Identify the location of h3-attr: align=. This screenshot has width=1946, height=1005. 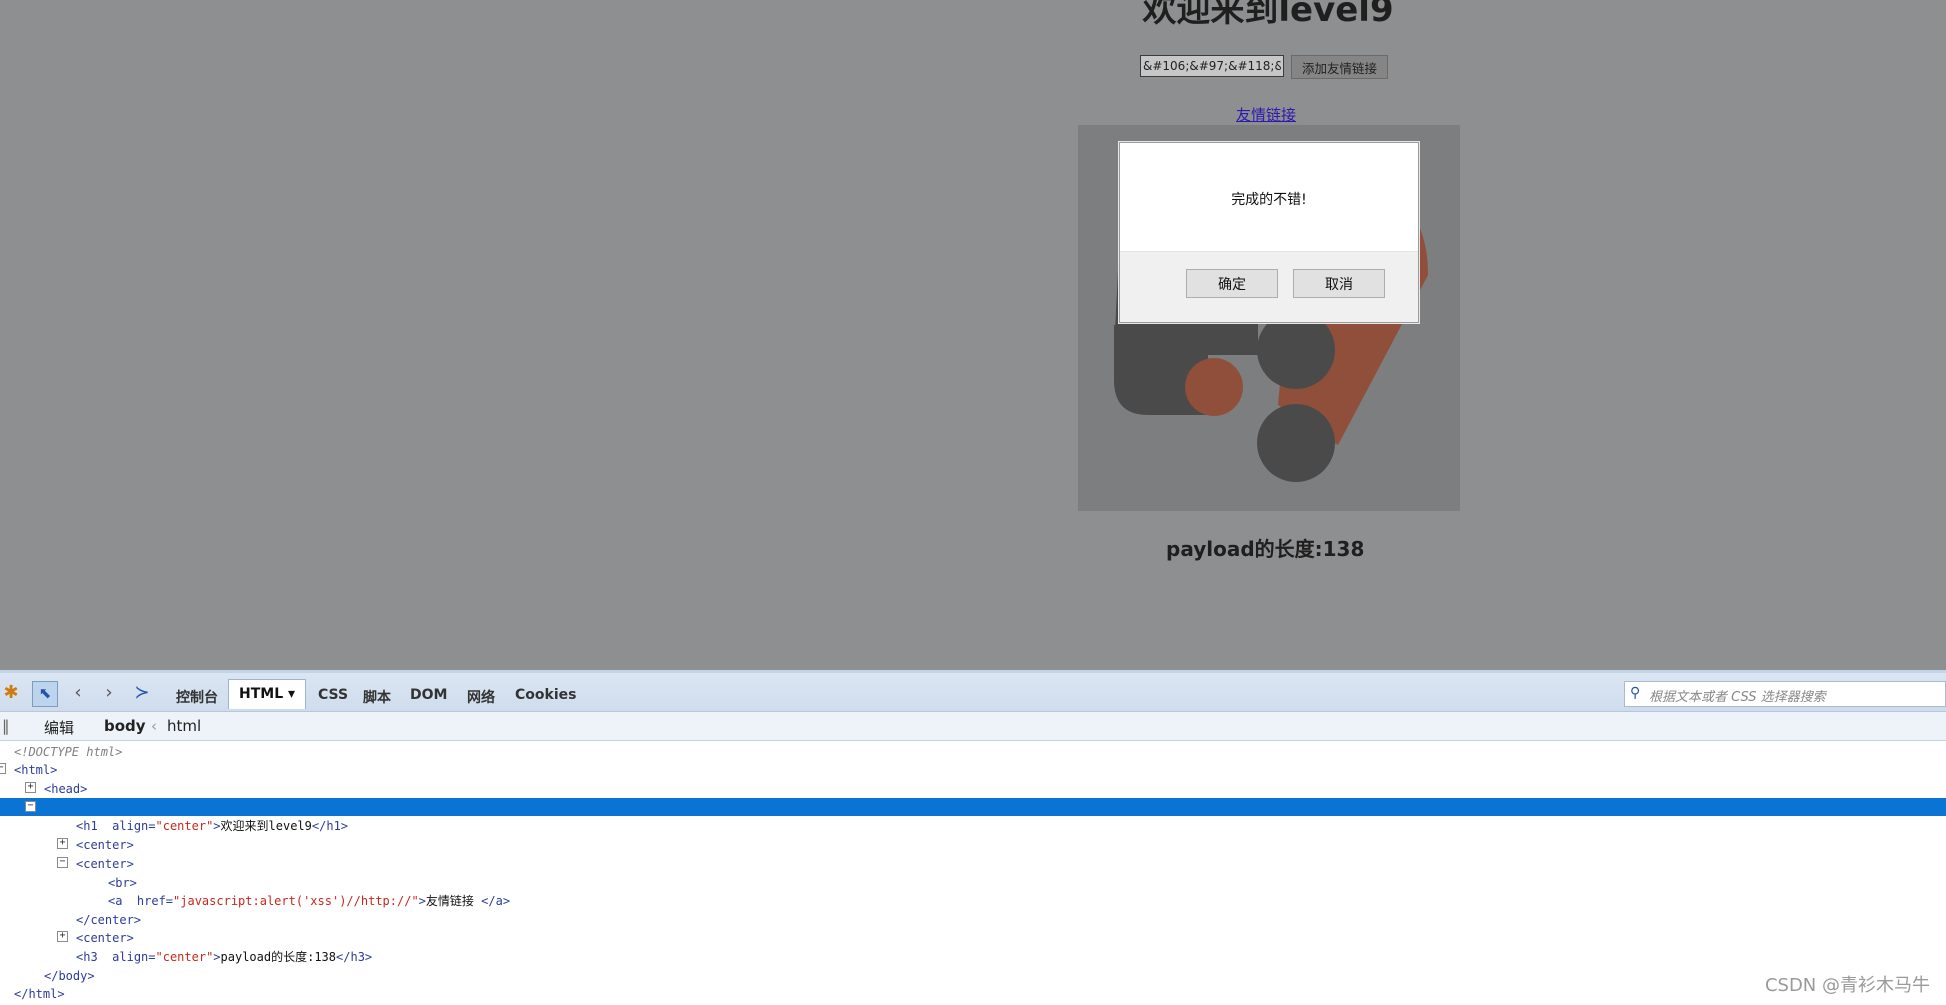
(134, 957).